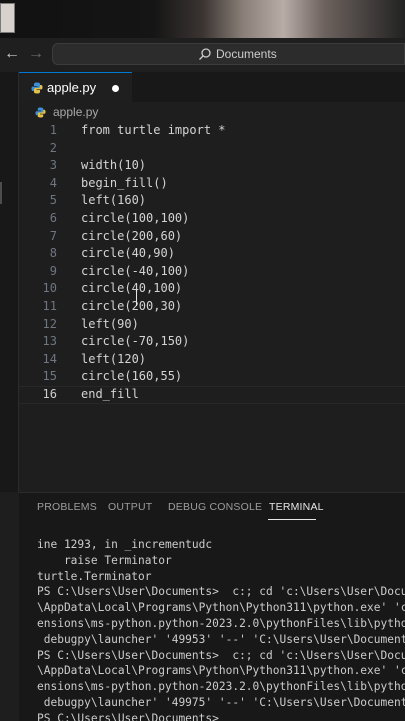 The width and height of the screenshot is (405, 721). I want to click on code-line: 5 left(160), so click(212, 201).